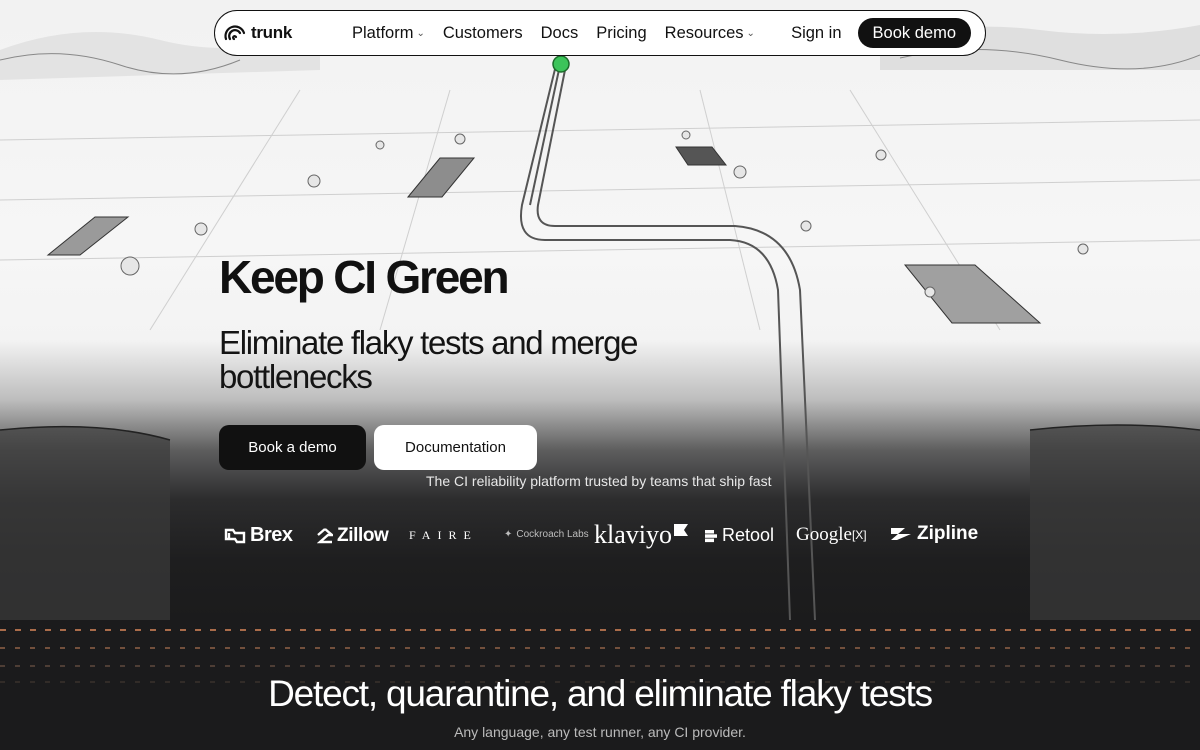 The width and height of the screenshot is (1200, 750). I want to click on retool-logo-text: Retool, so click(748, 535).